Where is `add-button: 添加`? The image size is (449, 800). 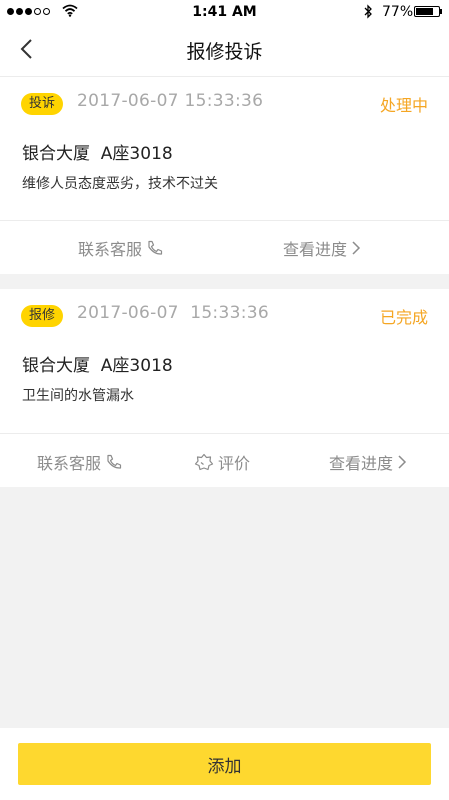 add-button: 添加 is located at coordinates (224, 764).